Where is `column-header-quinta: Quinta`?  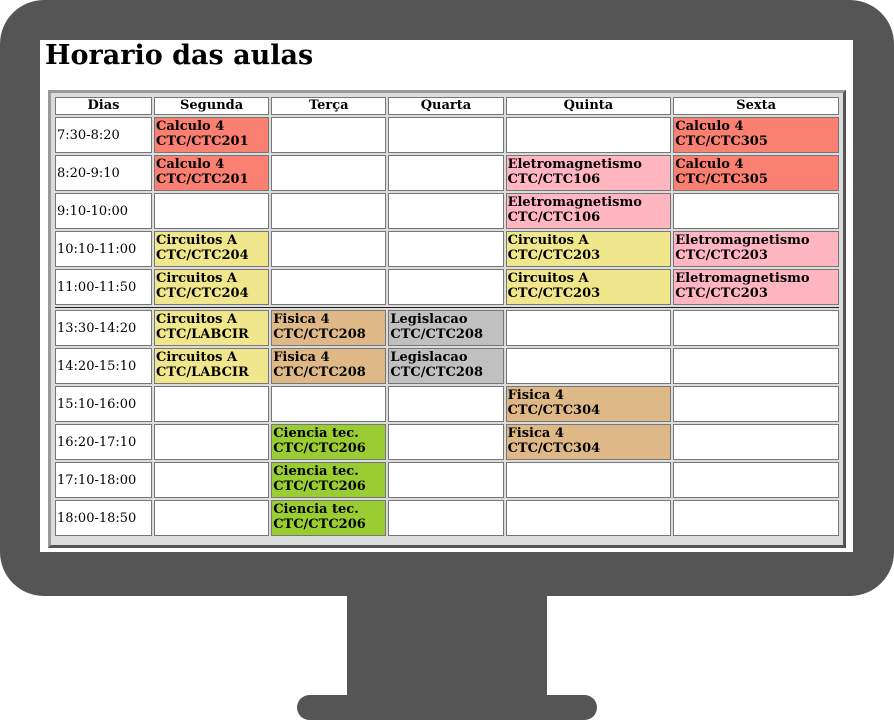 column-header-quinta: Quinta is located at coordinates (588, 106).